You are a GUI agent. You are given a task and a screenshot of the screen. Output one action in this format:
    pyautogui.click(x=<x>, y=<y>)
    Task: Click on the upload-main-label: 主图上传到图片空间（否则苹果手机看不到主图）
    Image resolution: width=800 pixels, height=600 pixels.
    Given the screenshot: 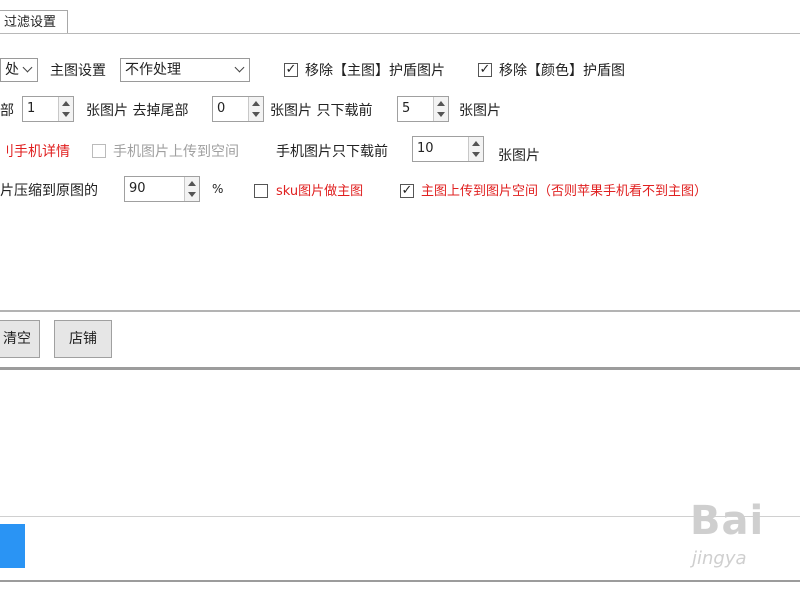 What is the action you would take?
    pyautogui.click(x=564, y=191)
    